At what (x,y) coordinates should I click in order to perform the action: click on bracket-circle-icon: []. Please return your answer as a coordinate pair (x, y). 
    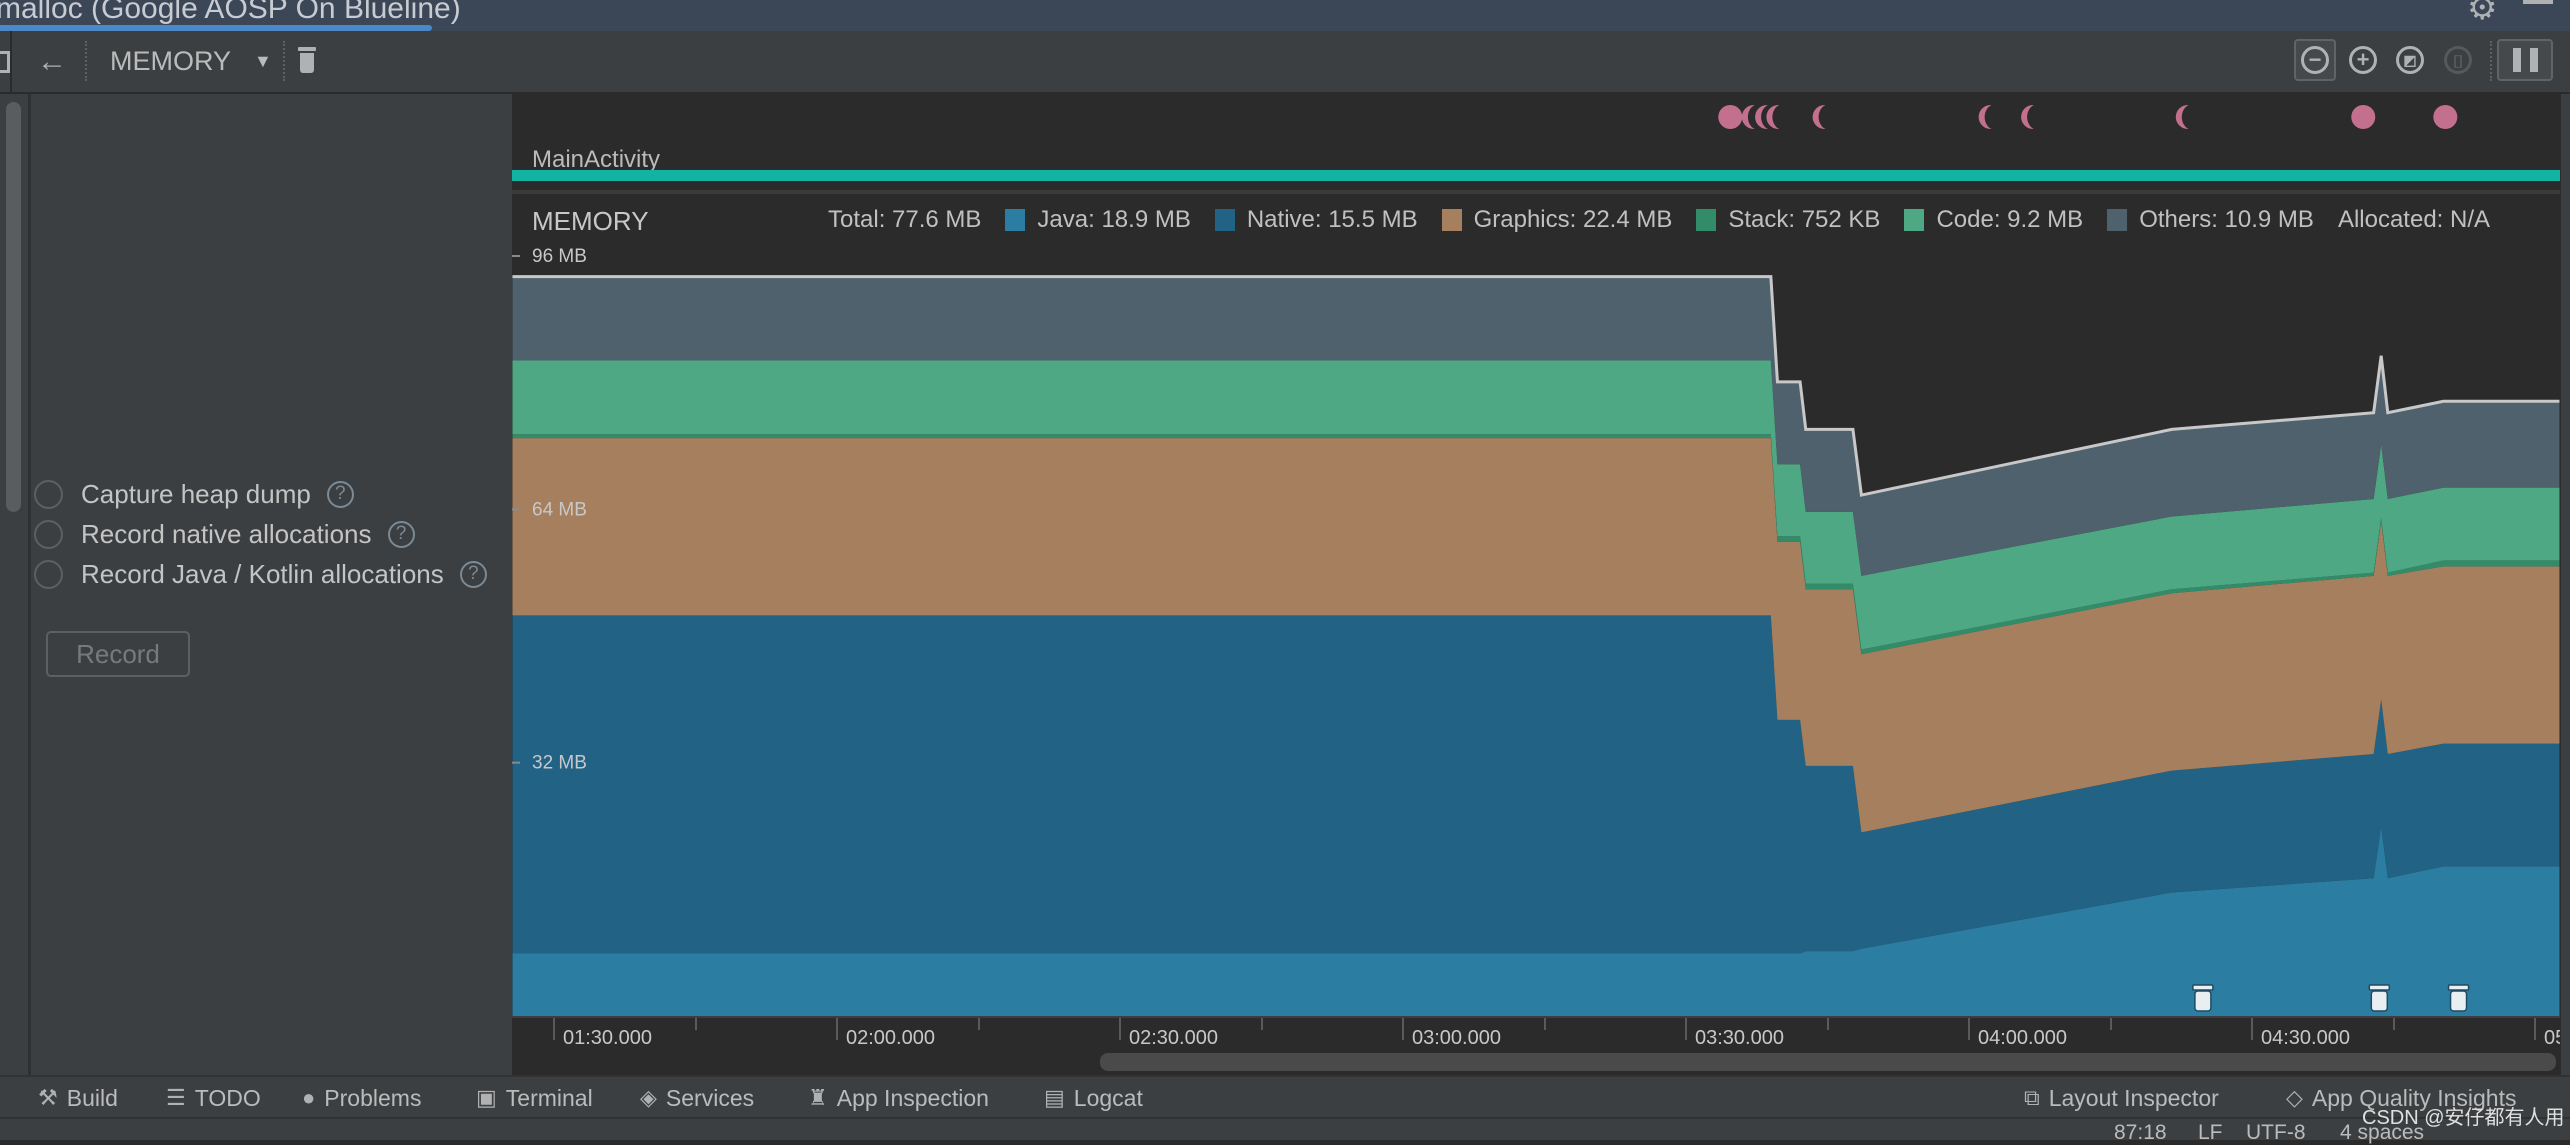
    Looking at the image, I should click on (2458, 60).